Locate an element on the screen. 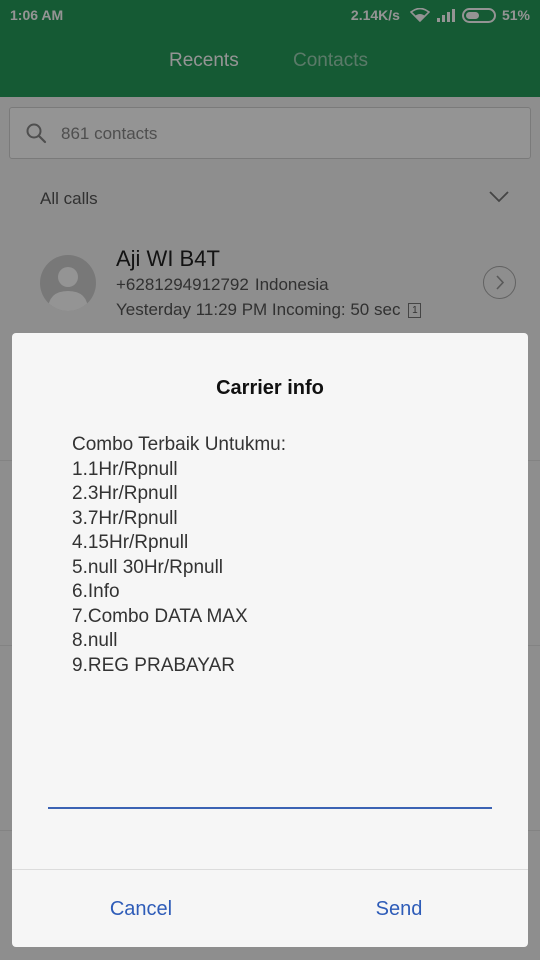 The height and width of the screenshot is (960, 540). dialog-title: Carrier info is located at coordinates (270, 388).